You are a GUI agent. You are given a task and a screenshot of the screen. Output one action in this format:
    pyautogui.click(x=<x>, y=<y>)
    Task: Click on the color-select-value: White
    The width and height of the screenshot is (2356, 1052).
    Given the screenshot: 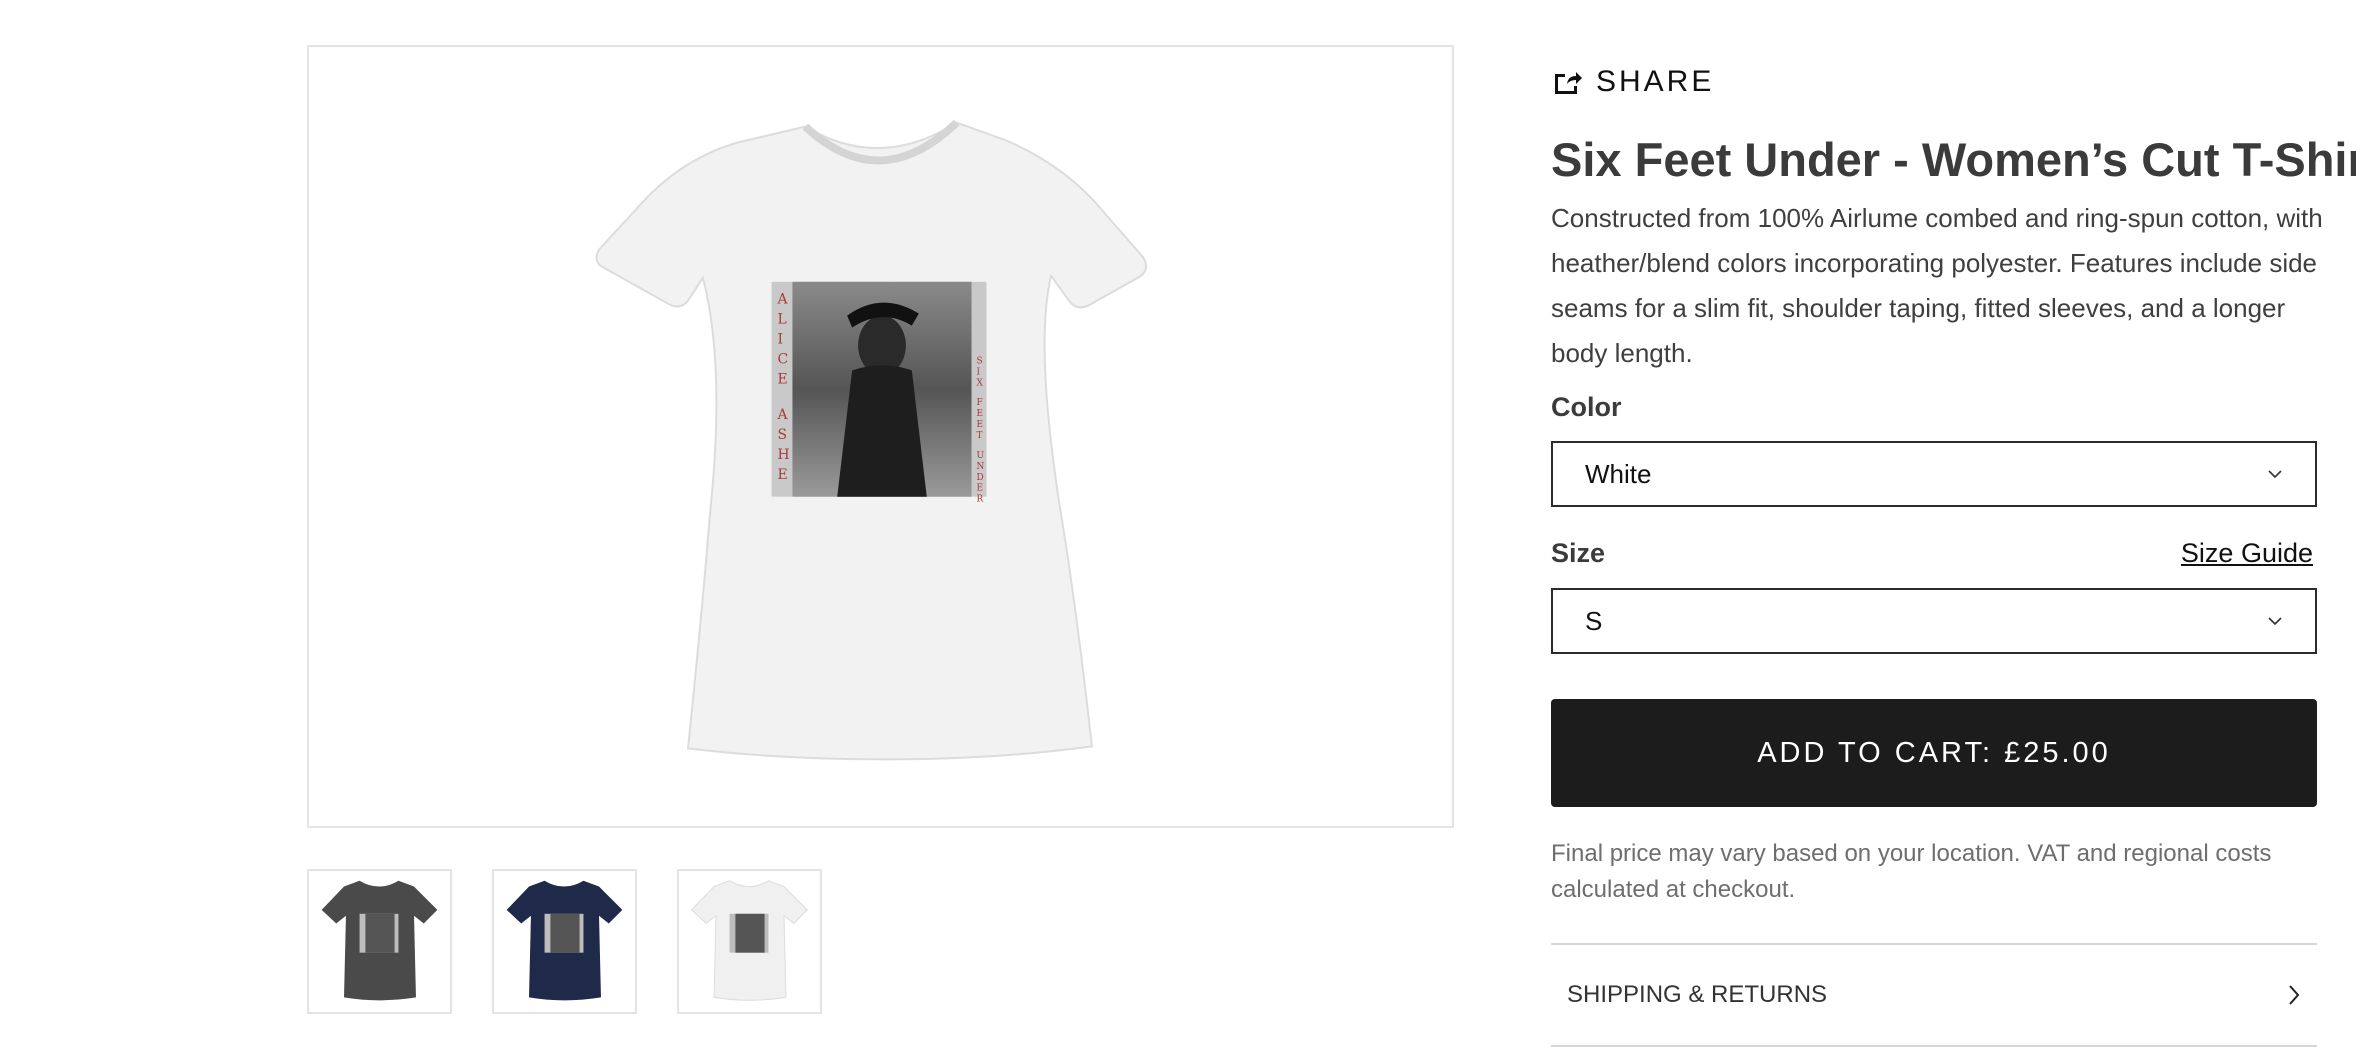 What is the action you would take?
    pyautogui.click(x=1618, y=473)
    